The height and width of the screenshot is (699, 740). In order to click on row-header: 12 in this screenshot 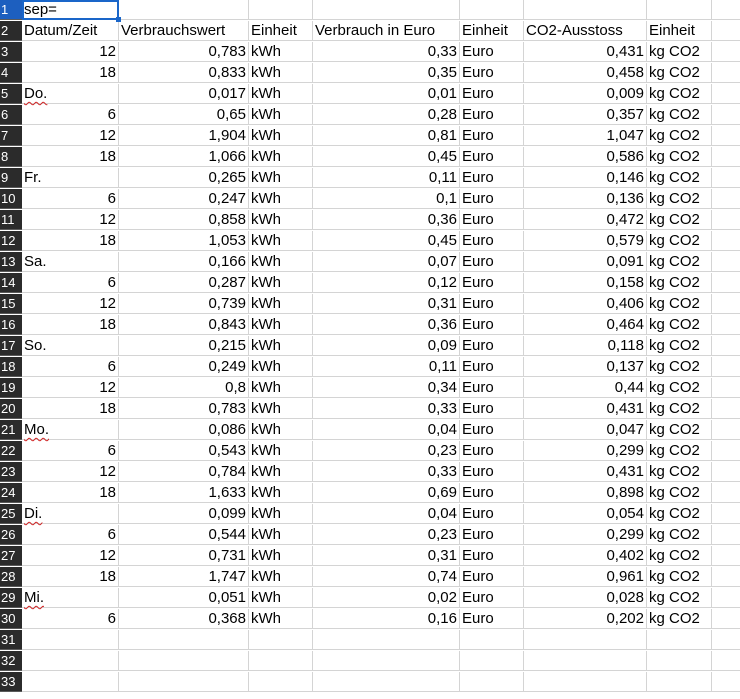, I will do `click(11, 241)`.